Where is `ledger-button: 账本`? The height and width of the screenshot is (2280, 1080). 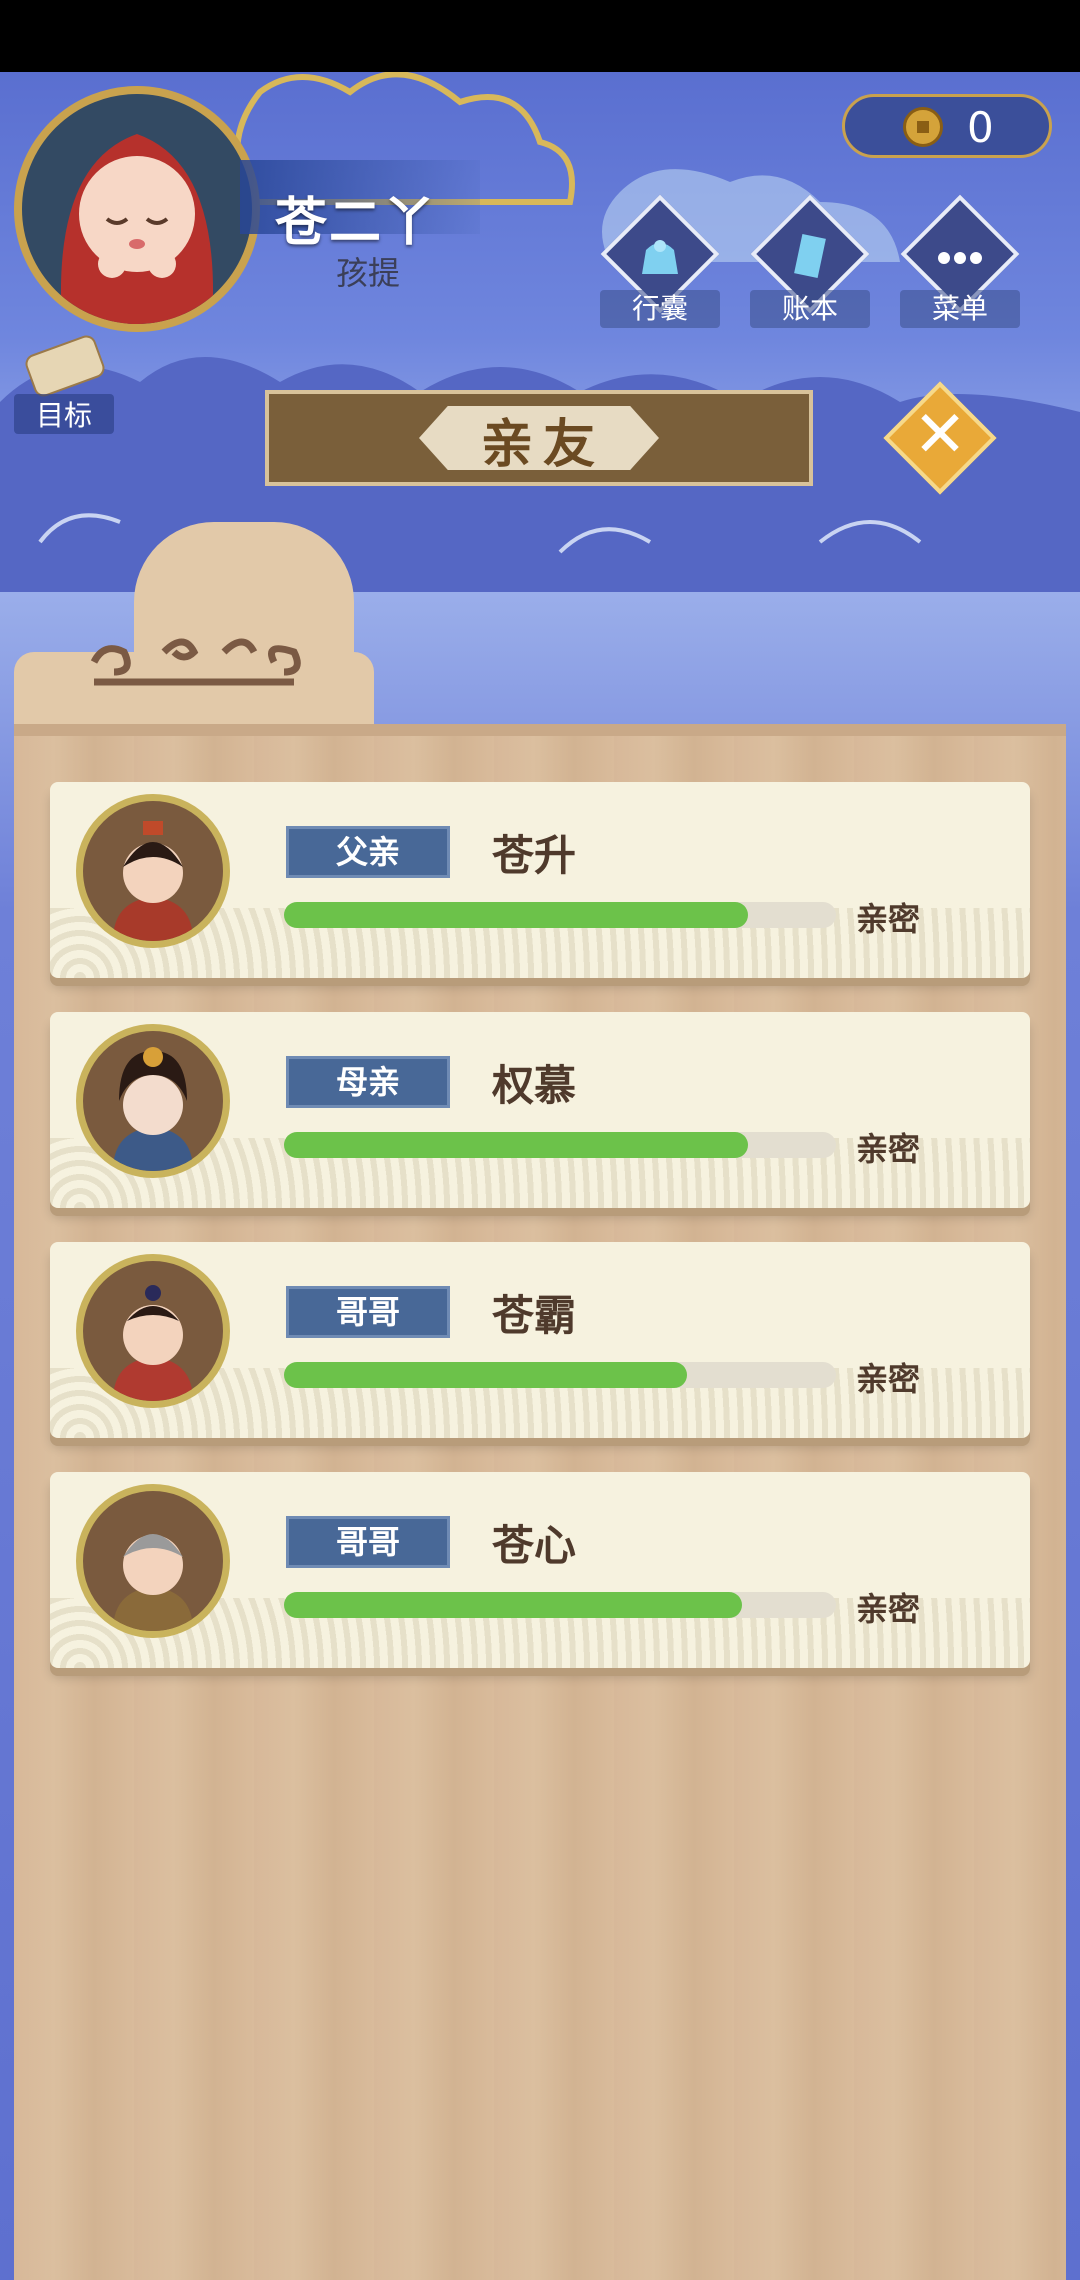 ledger-button: 账本 is located at coordinates (810, 268).